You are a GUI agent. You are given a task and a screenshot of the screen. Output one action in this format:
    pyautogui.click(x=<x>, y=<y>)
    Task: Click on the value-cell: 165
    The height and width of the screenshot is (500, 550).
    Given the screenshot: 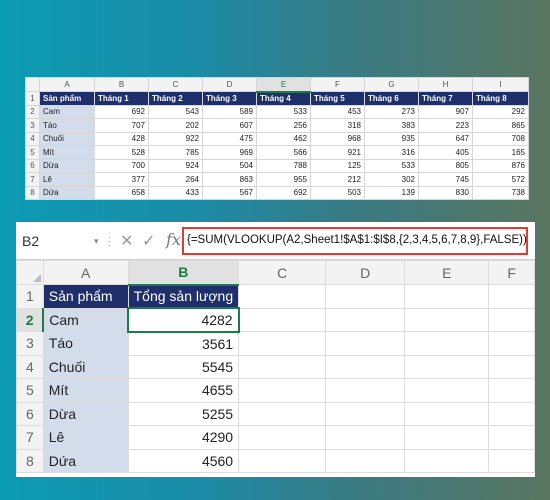 What is the action you would take?
    pyautogui.click(x=500, y=152)
    